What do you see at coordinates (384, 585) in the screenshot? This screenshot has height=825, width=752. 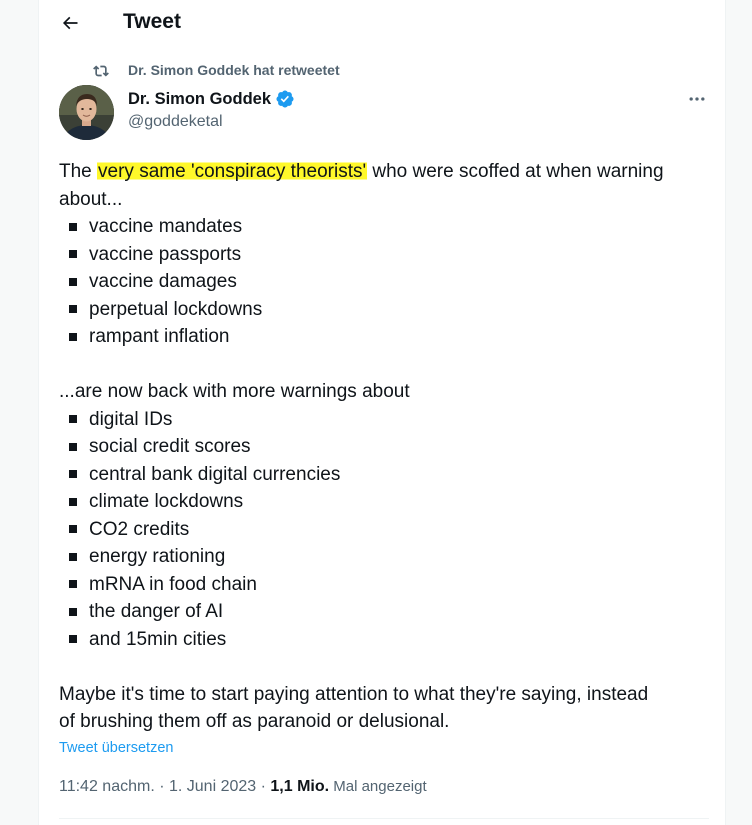 I see `list-item: mRNA in food chain` at bounding box center [384, 585].